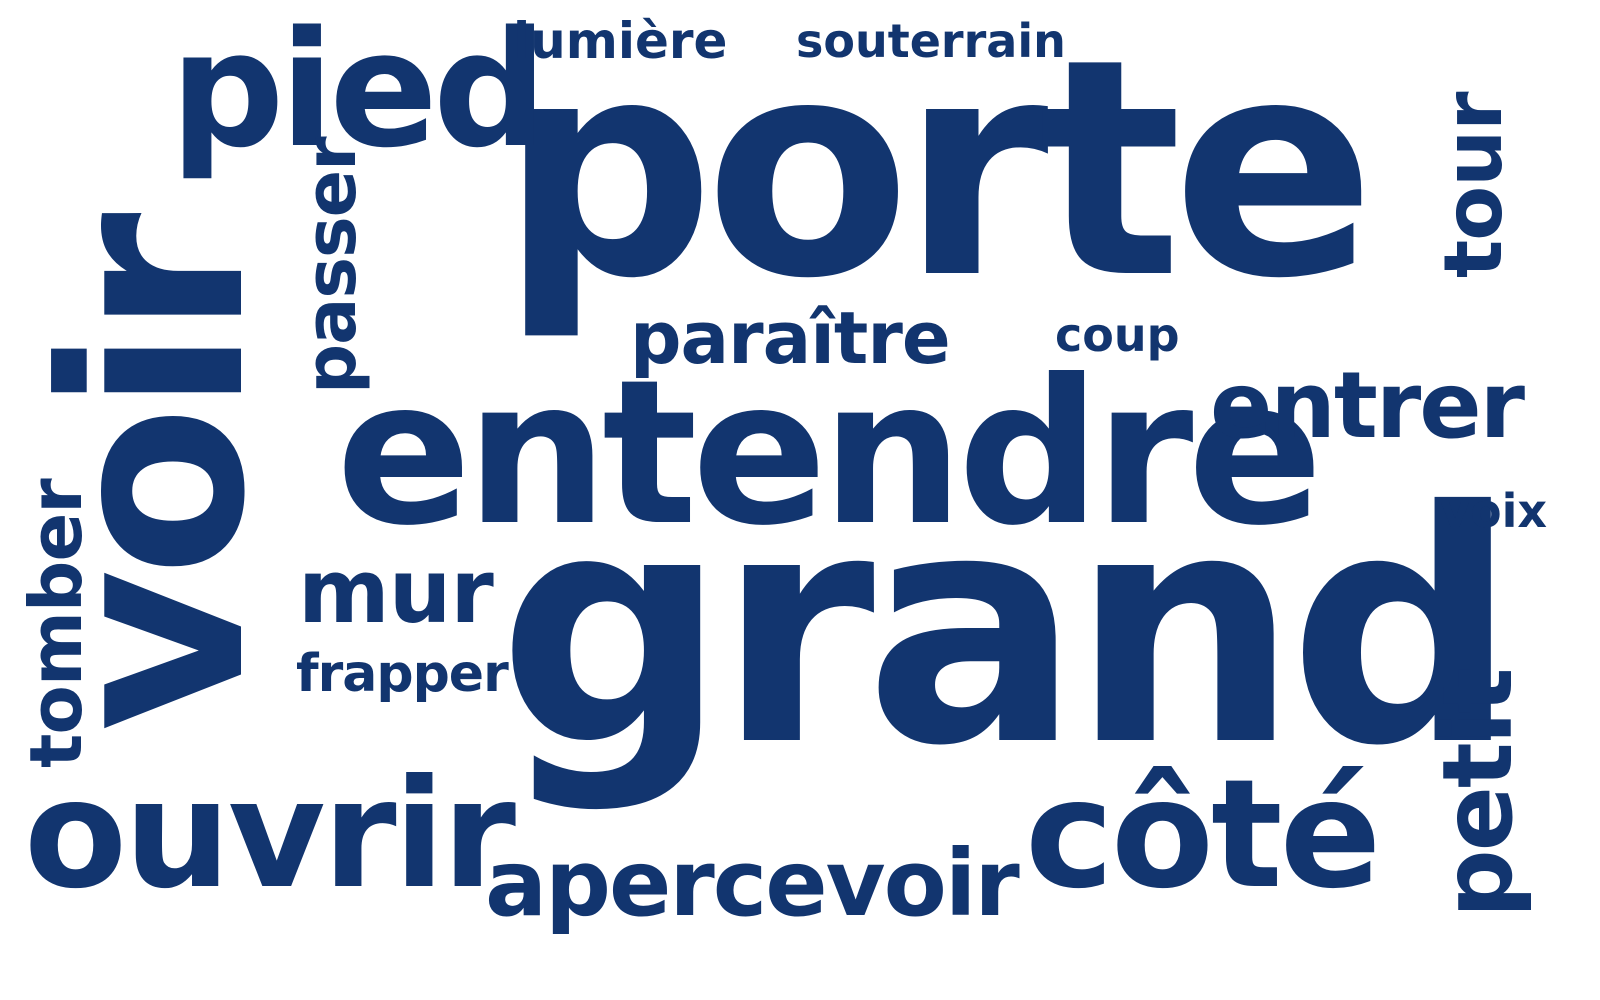 The image size is (1600, 1000). What do you see at coordinates (829, 453) in the screenshot?
I see `word-entendre: entendre` at bounding box center [829, 453].